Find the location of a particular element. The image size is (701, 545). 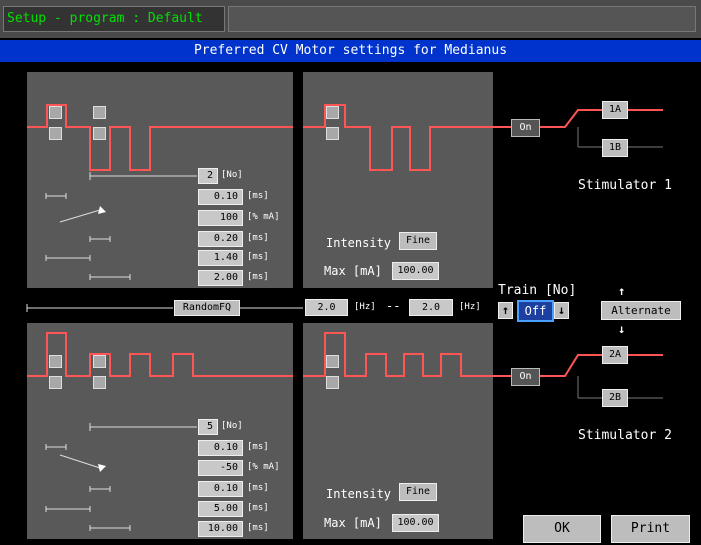

upper-period: 2.00 is located at coordinates (220, 278).